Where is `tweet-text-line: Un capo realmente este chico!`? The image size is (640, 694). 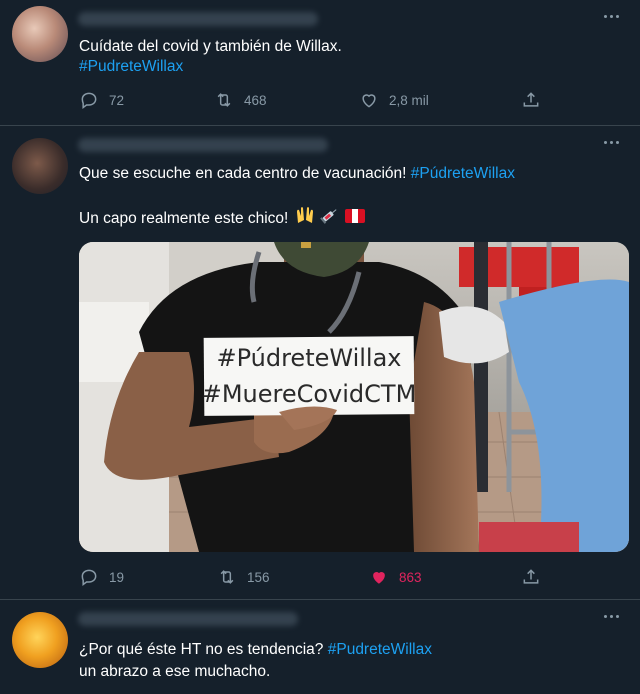 tweet-text-line: Un capo realmente este chico! is located at coordinates (222, 219).